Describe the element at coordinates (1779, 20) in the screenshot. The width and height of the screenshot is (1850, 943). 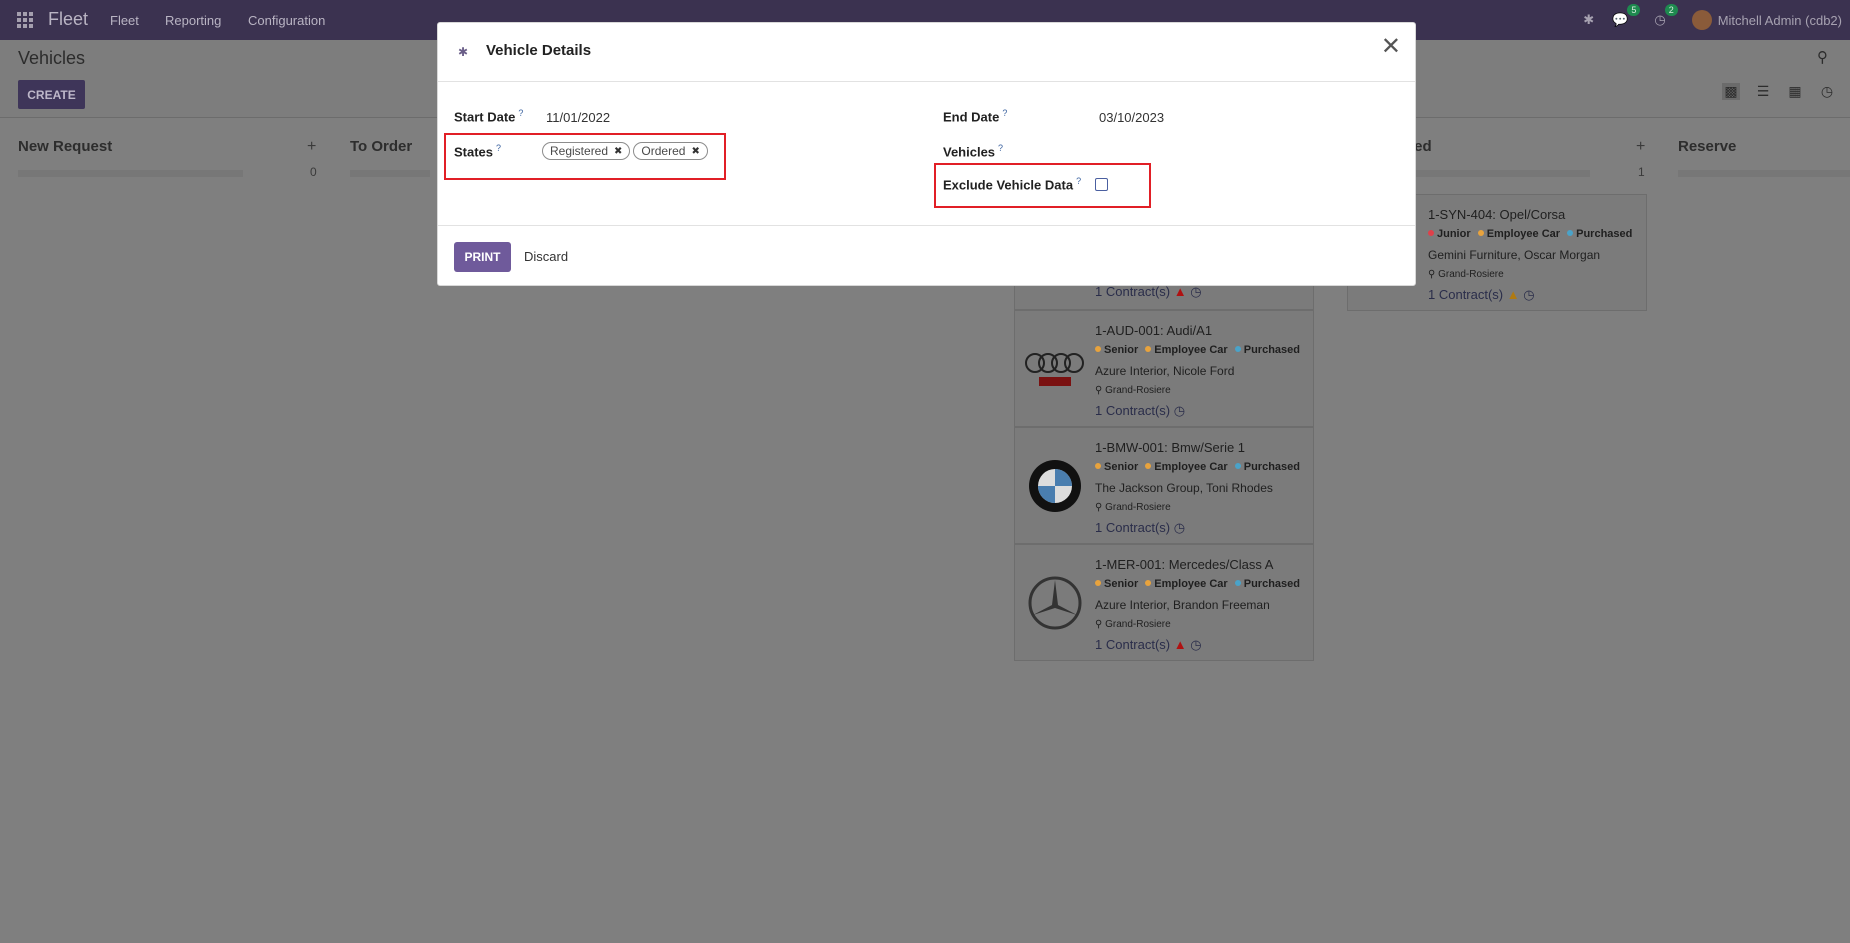
I see `user-name: Mitchell Admin (cdb2)` at that location.